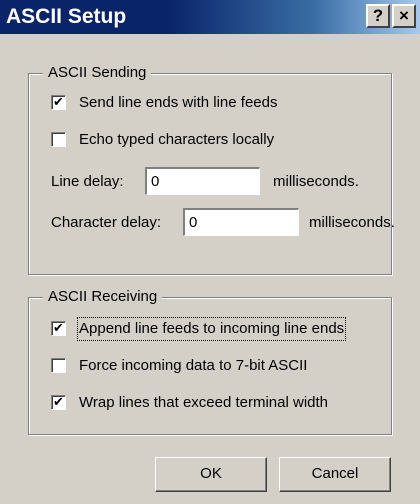  I want to click on close-button: ×, so click(404, 16).